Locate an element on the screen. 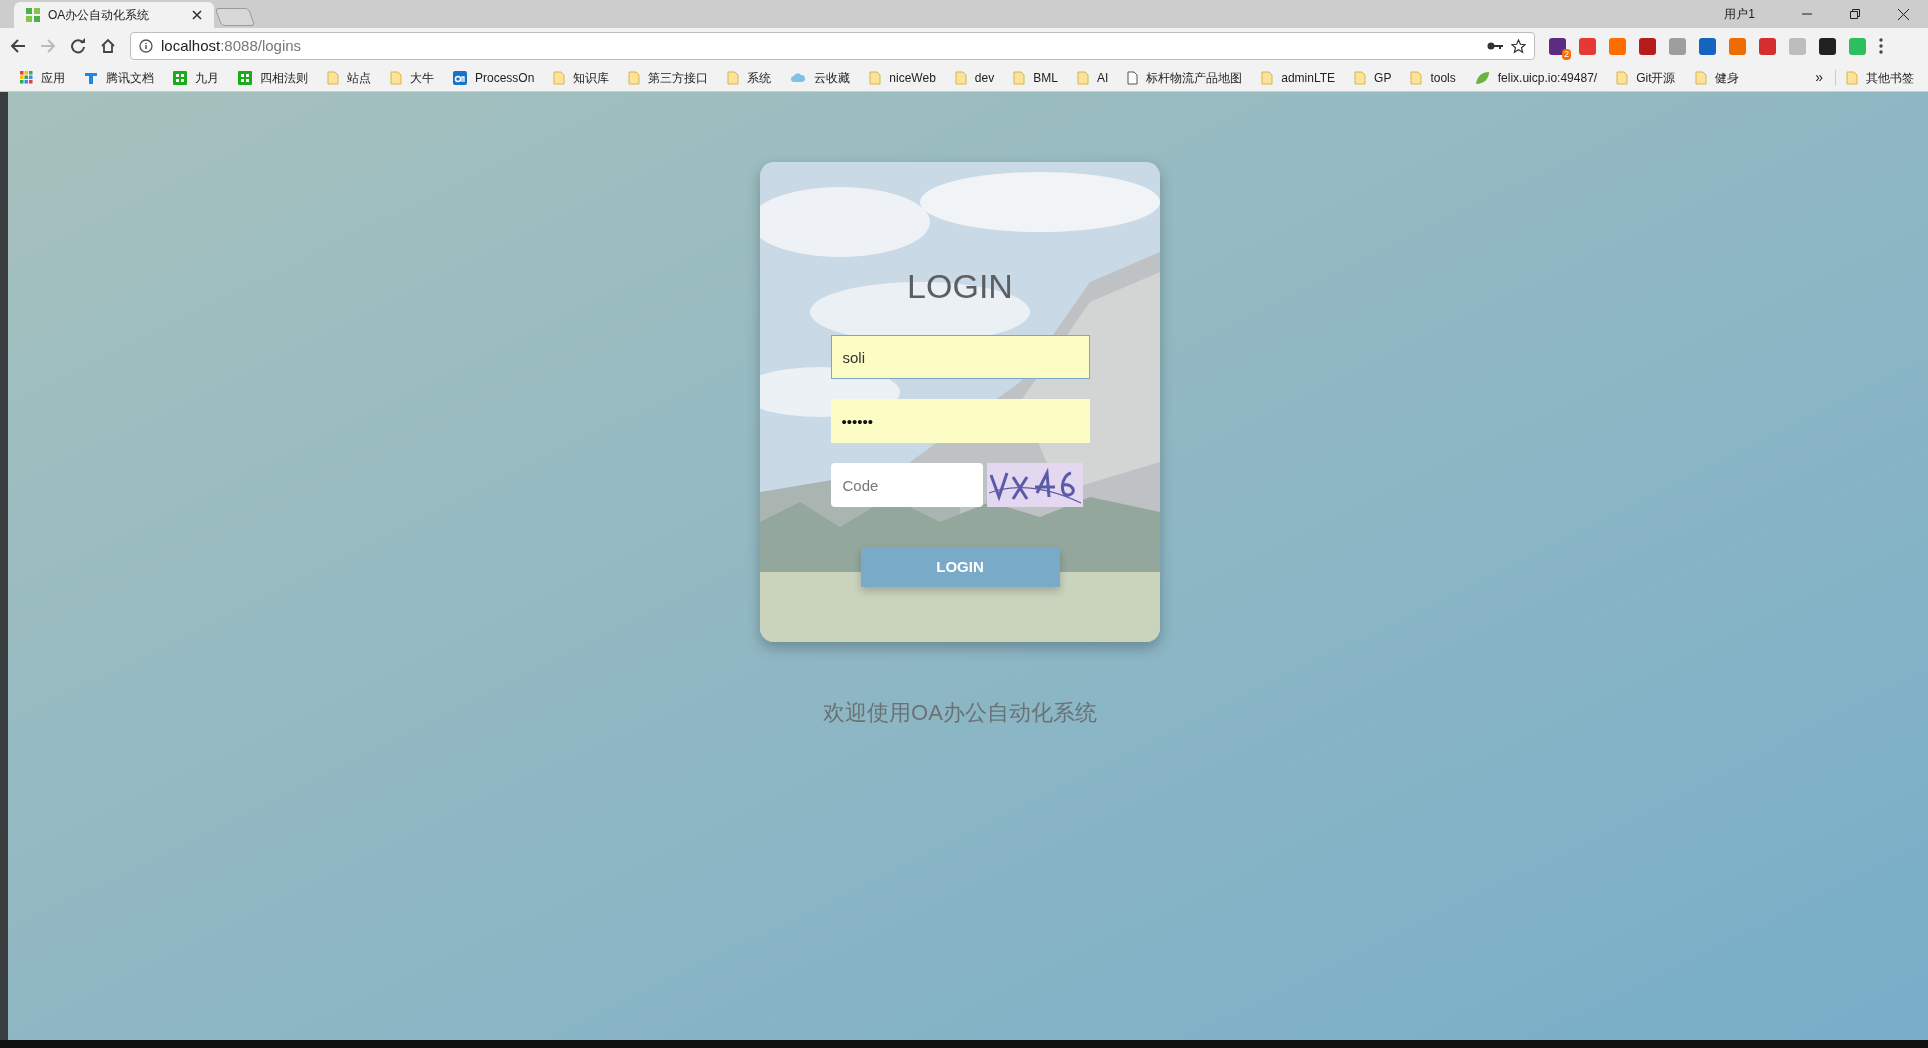 The width and height of the screenshot is (1928, 1048). app-icon is located at coordinates (460, 77).